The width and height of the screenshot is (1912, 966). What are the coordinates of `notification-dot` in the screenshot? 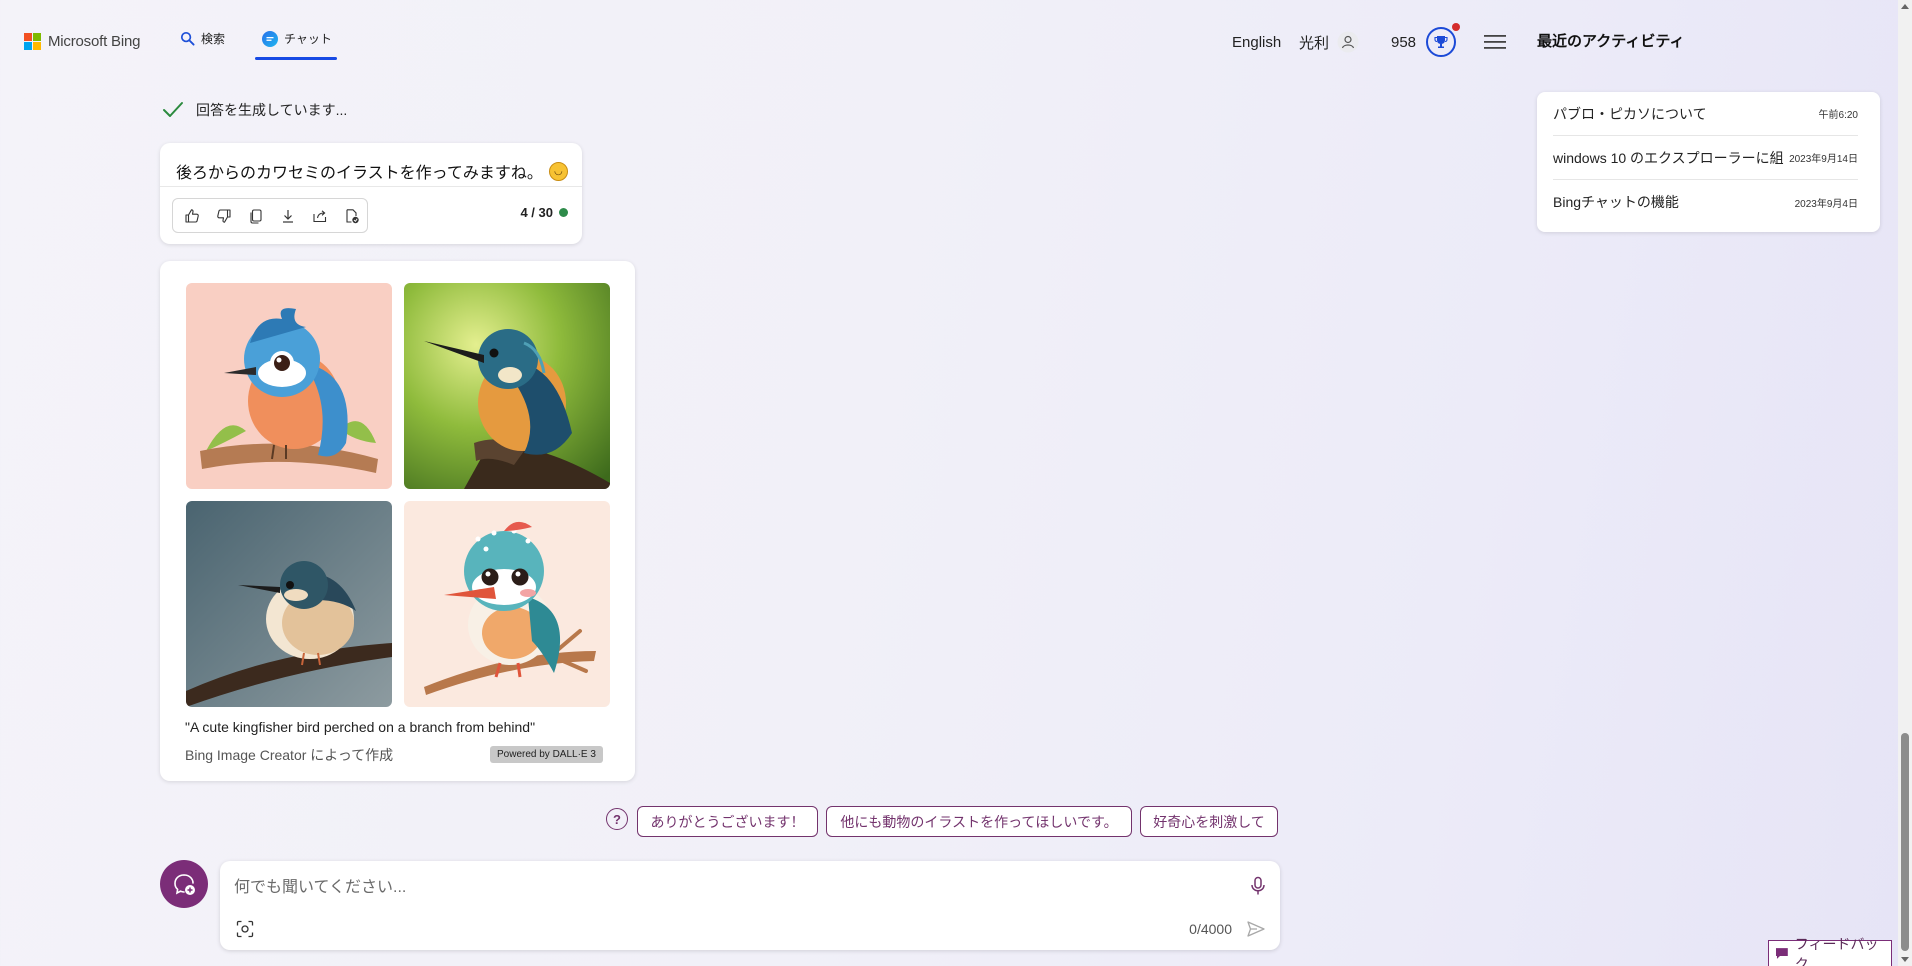 It's located at (1456, 27).